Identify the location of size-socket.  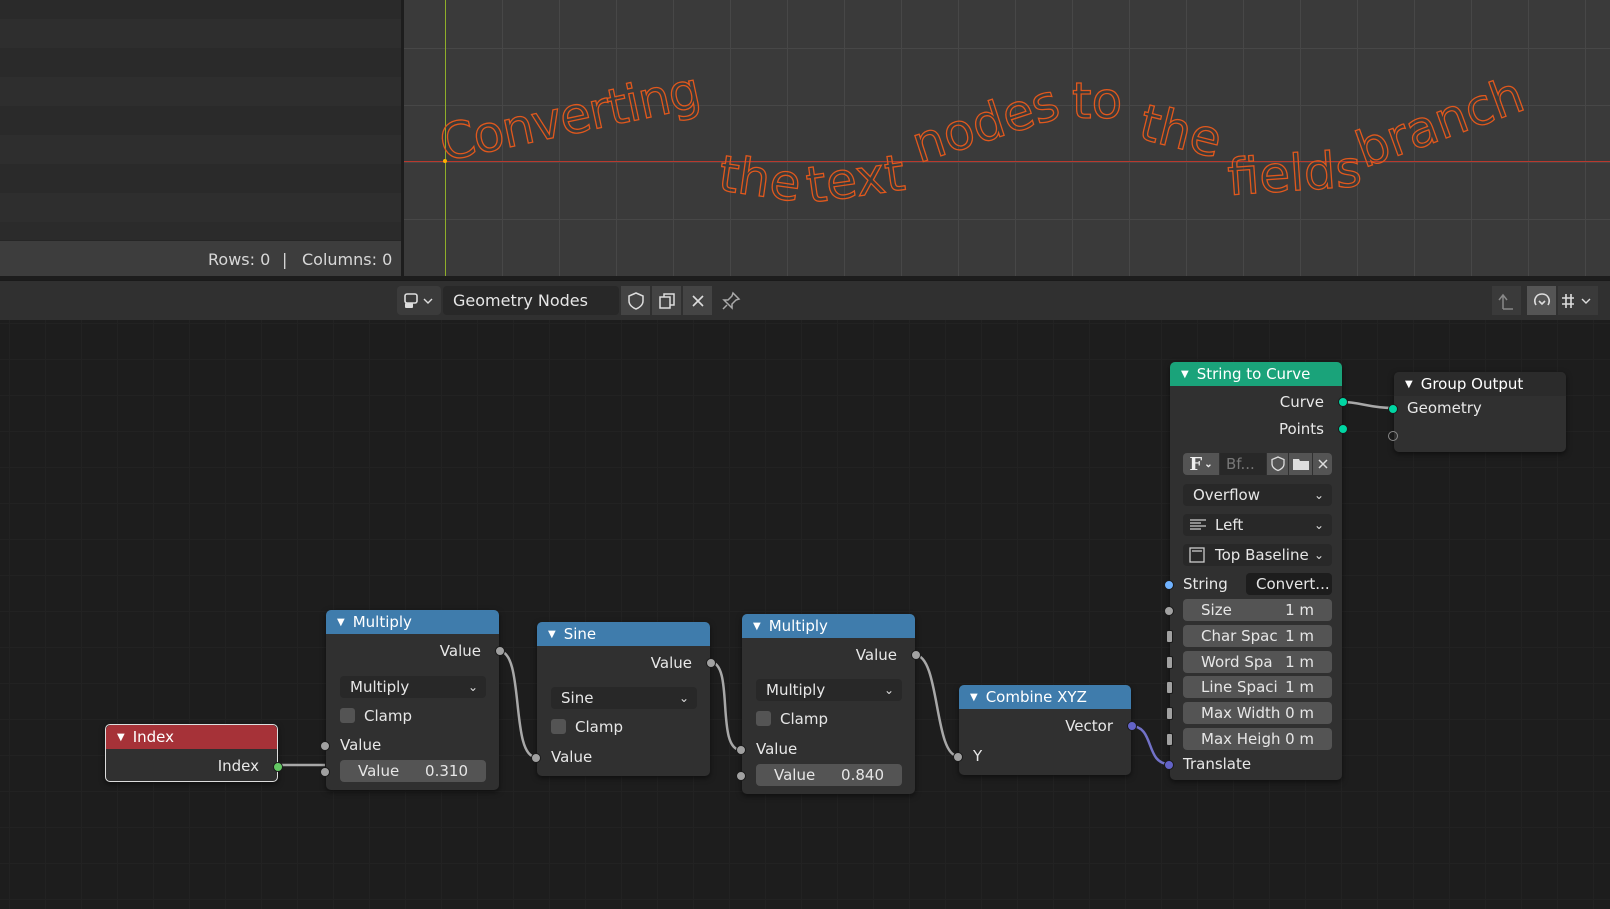
(1169, 611).